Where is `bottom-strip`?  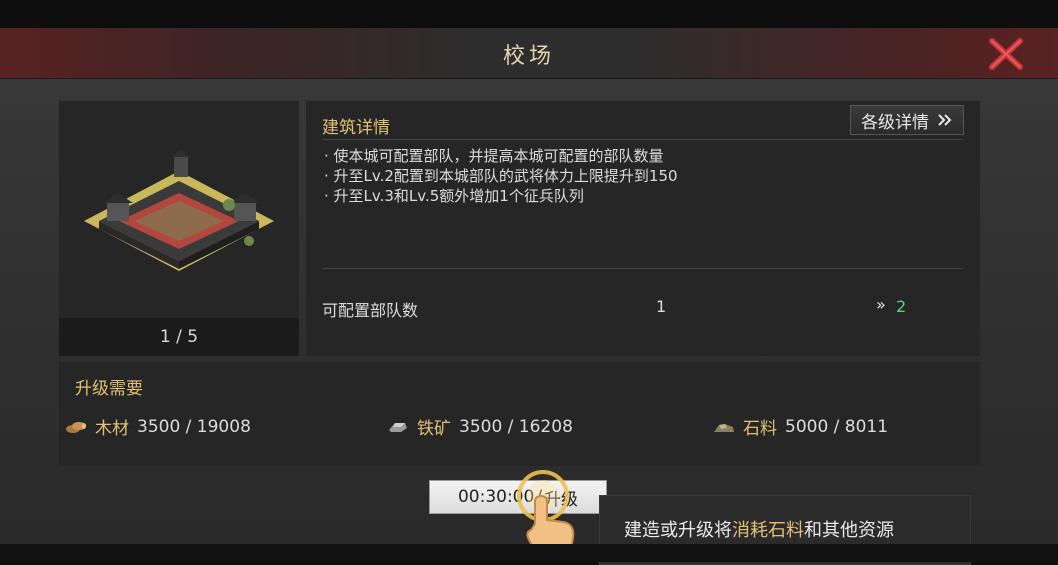
bottom-strip is located at coordinates (529, 553).